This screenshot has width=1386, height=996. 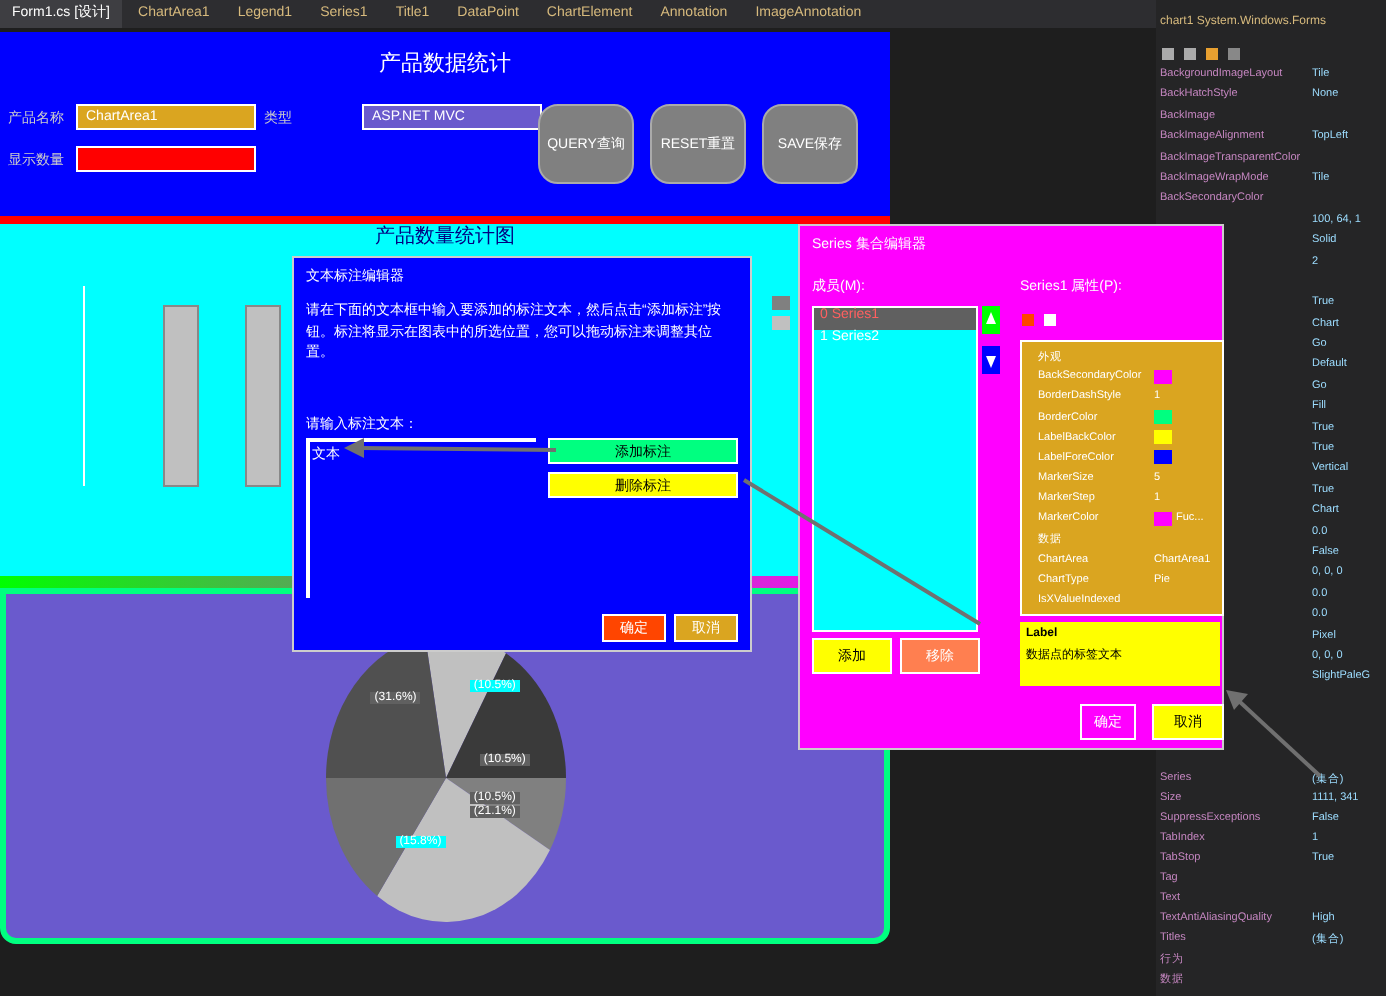 What do you see at coordinates (445, 64) in the screenshot?
I see `form-title: 产品数据统计` at bounding box center [445, 64].